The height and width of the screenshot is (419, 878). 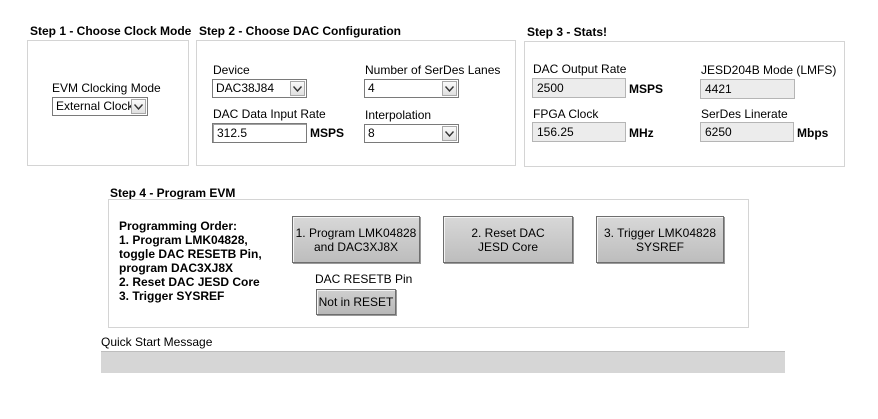 I want to click on serdes-unit: Mbps, so click(x=813, y=133).